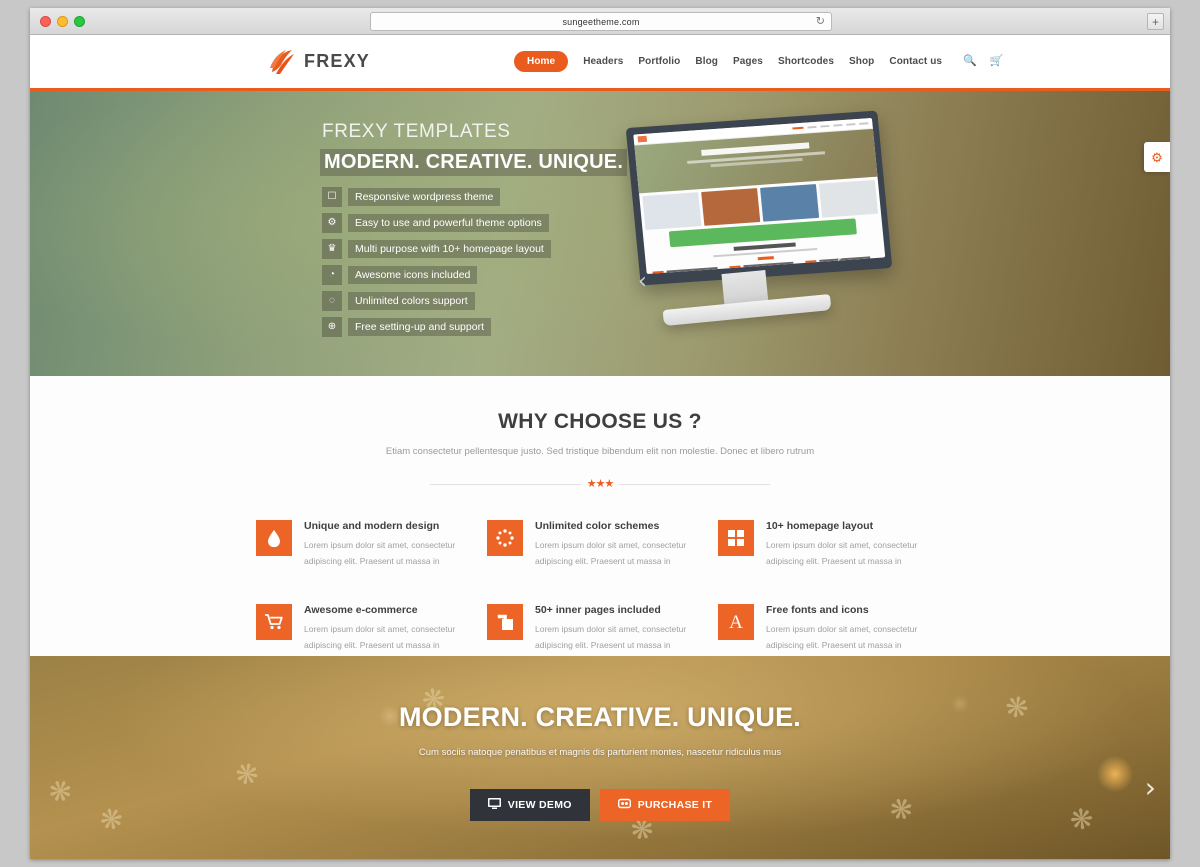 The width and height of the screenshot is (1200, 867). I want to click on pages-copy-icon, so click(505, 622).